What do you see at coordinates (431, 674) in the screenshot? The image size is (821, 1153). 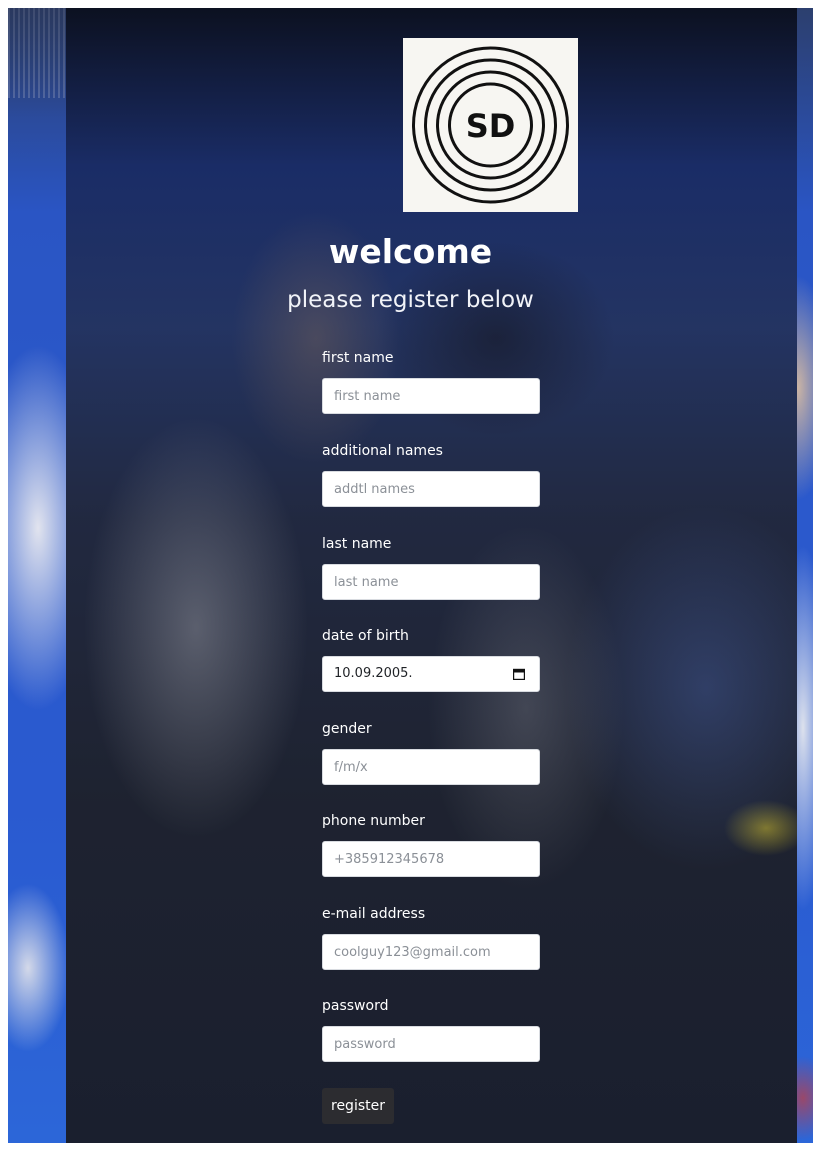 I see `date-of-birth-input: 10.09.2005.` at bounding box center [431, 674].